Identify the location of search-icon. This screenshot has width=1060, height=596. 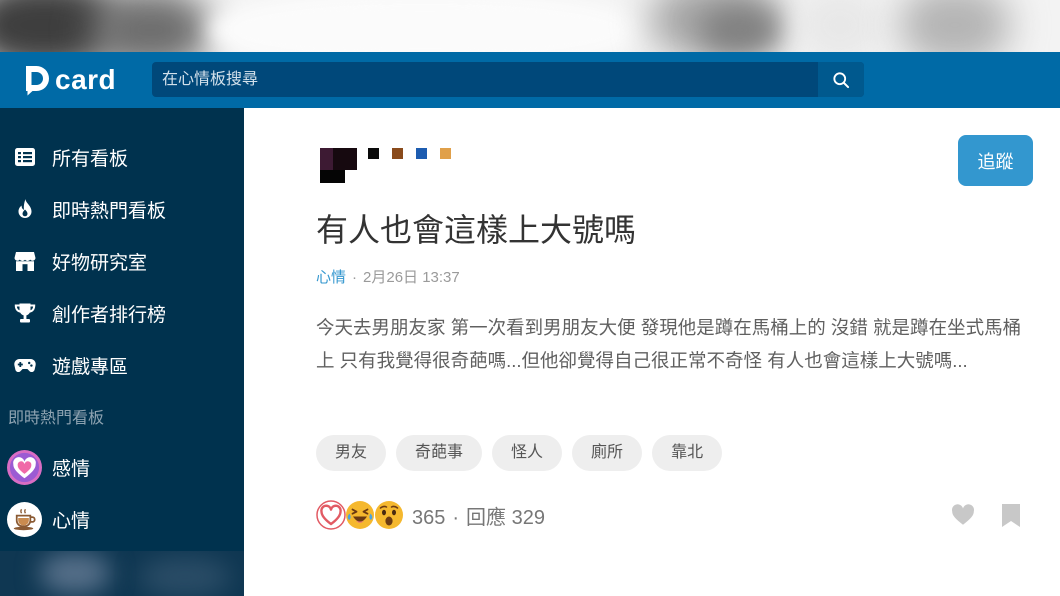
(841, 79).